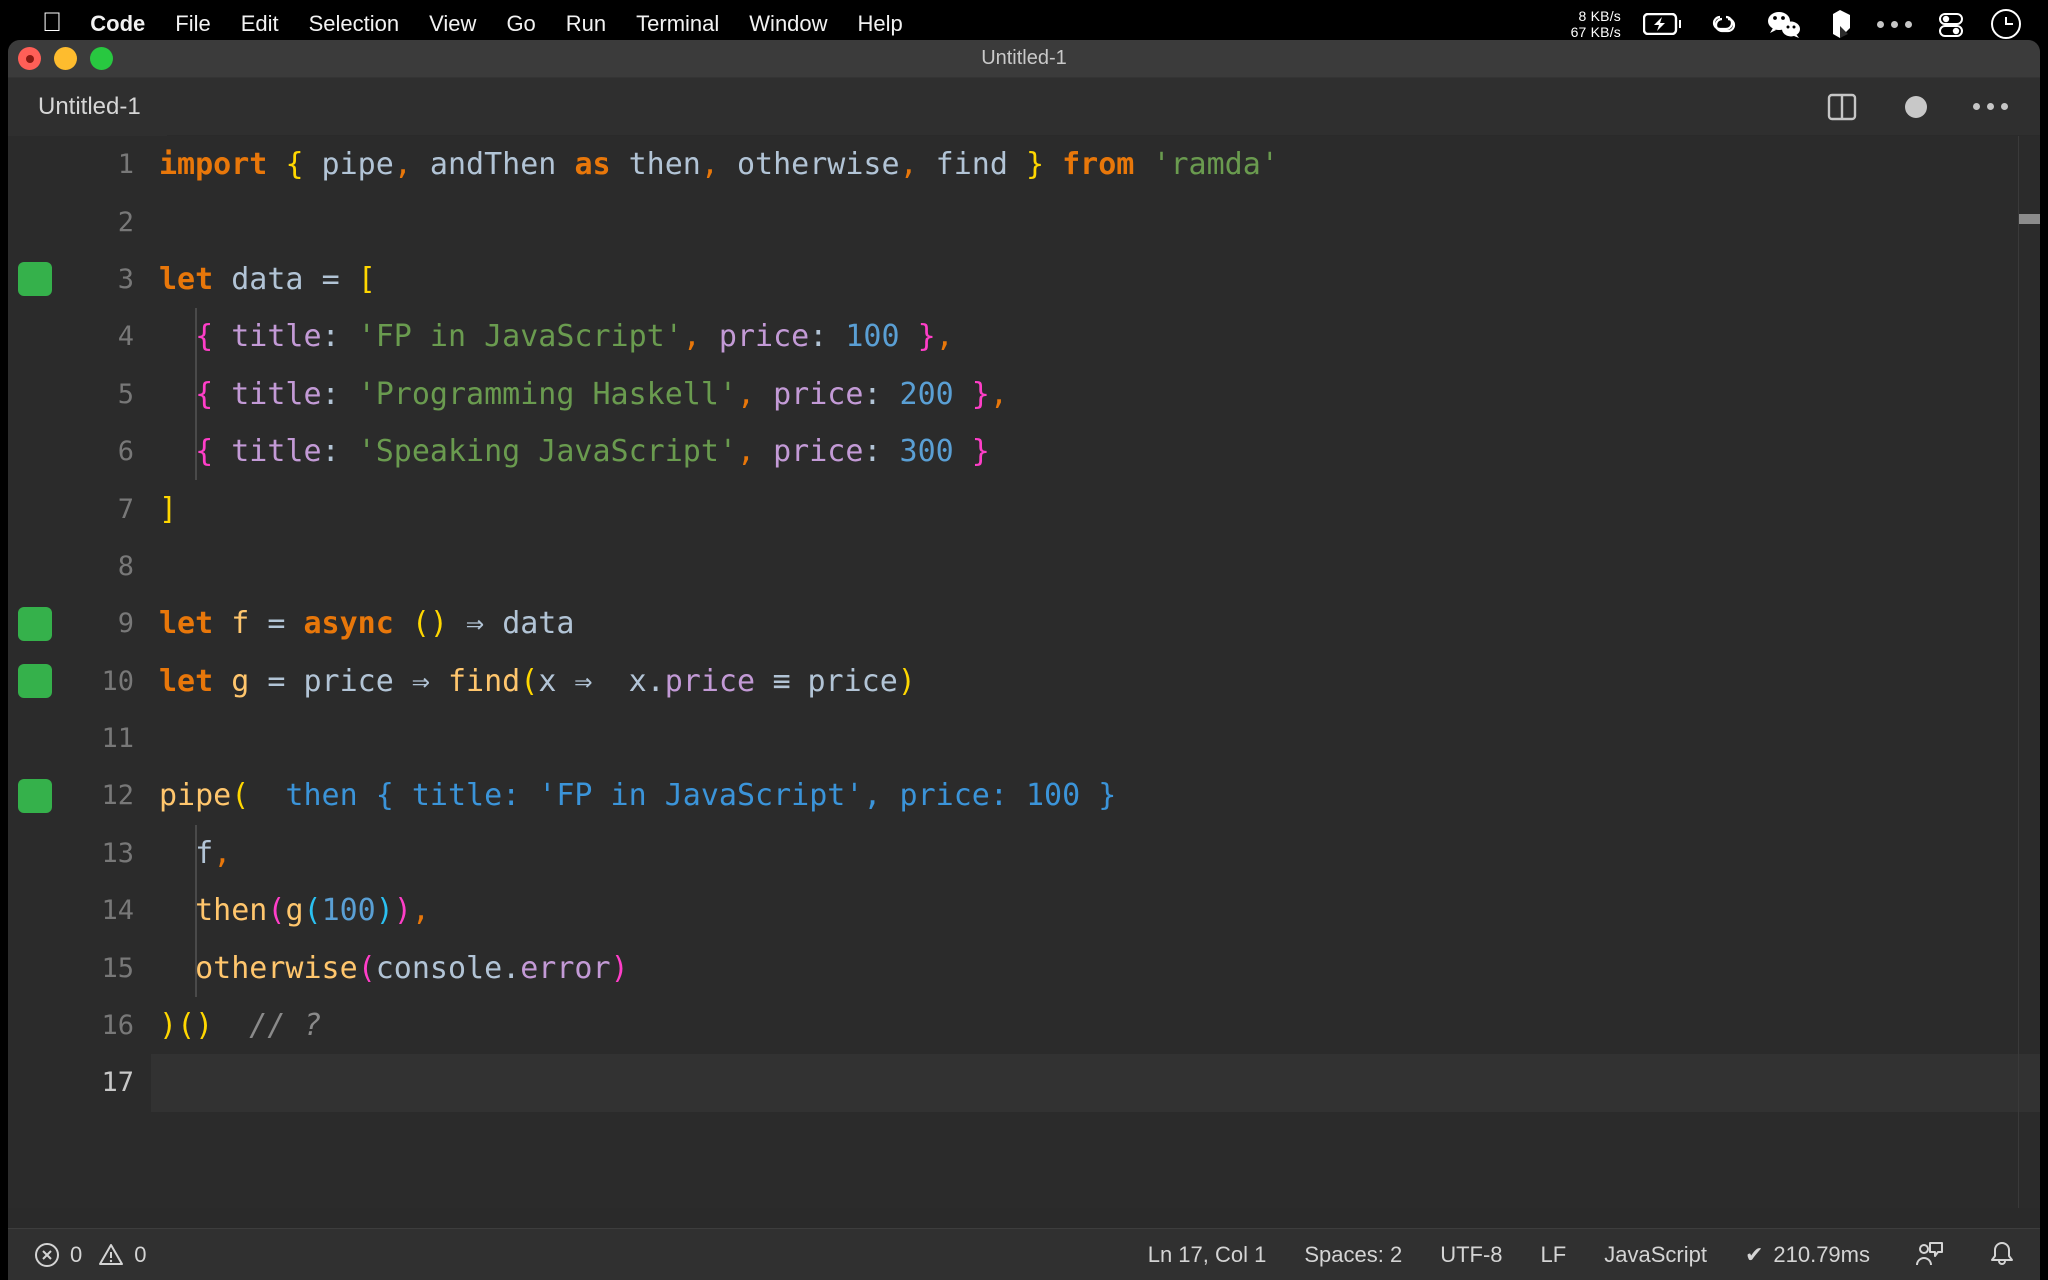 The image size is (2048, 1280). I want to click on menu-item-terminal: Terminal, so click(677, 24).